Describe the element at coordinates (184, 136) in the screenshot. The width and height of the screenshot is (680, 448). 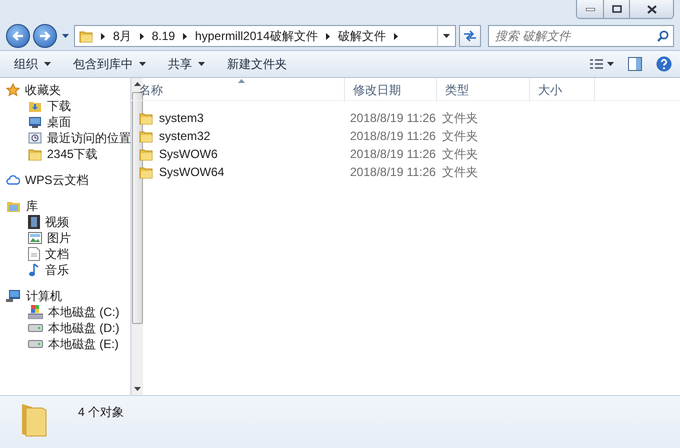
I see `file-name: system32` at that location.